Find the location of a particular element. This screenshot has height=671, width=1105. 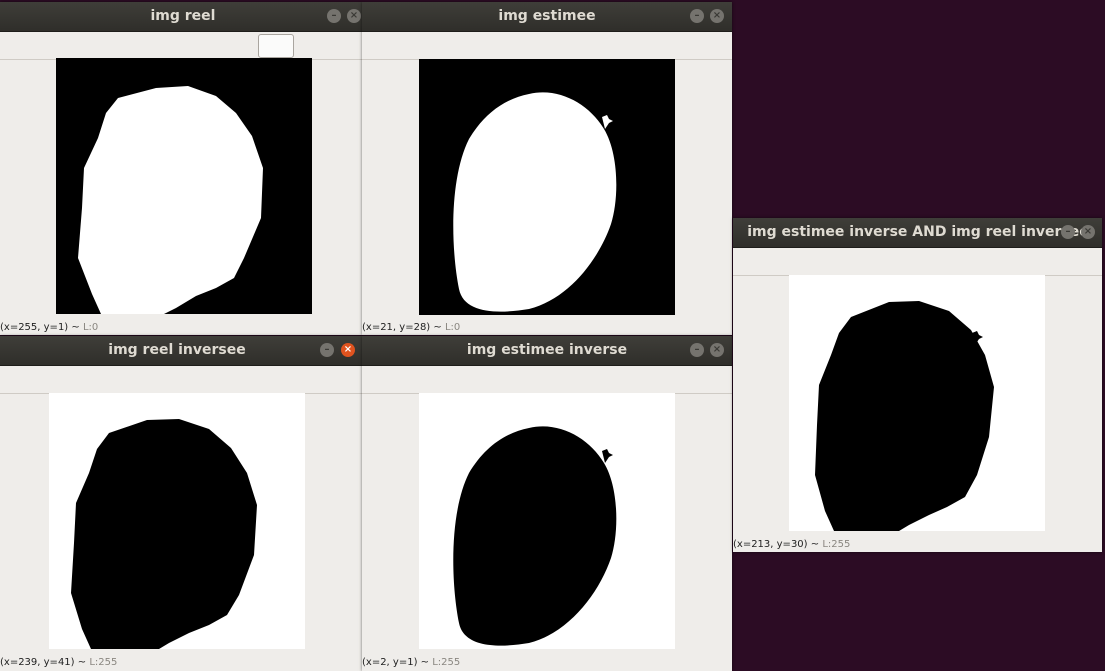

status-bar: (x=21, y=28) ~ L:0 is located at coordinates (411, 327).